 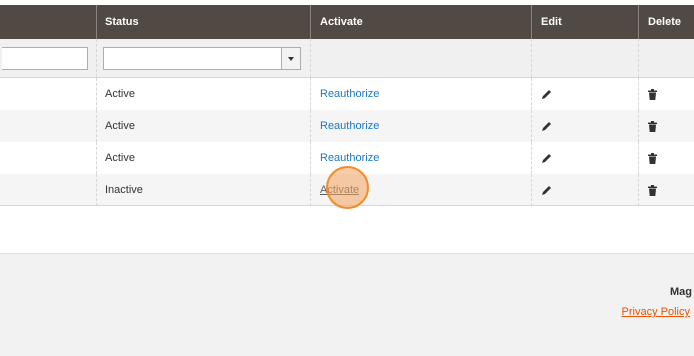 I want to click on grid-header-row: Status Activate Edit Delete, so click(x=347, y=22).